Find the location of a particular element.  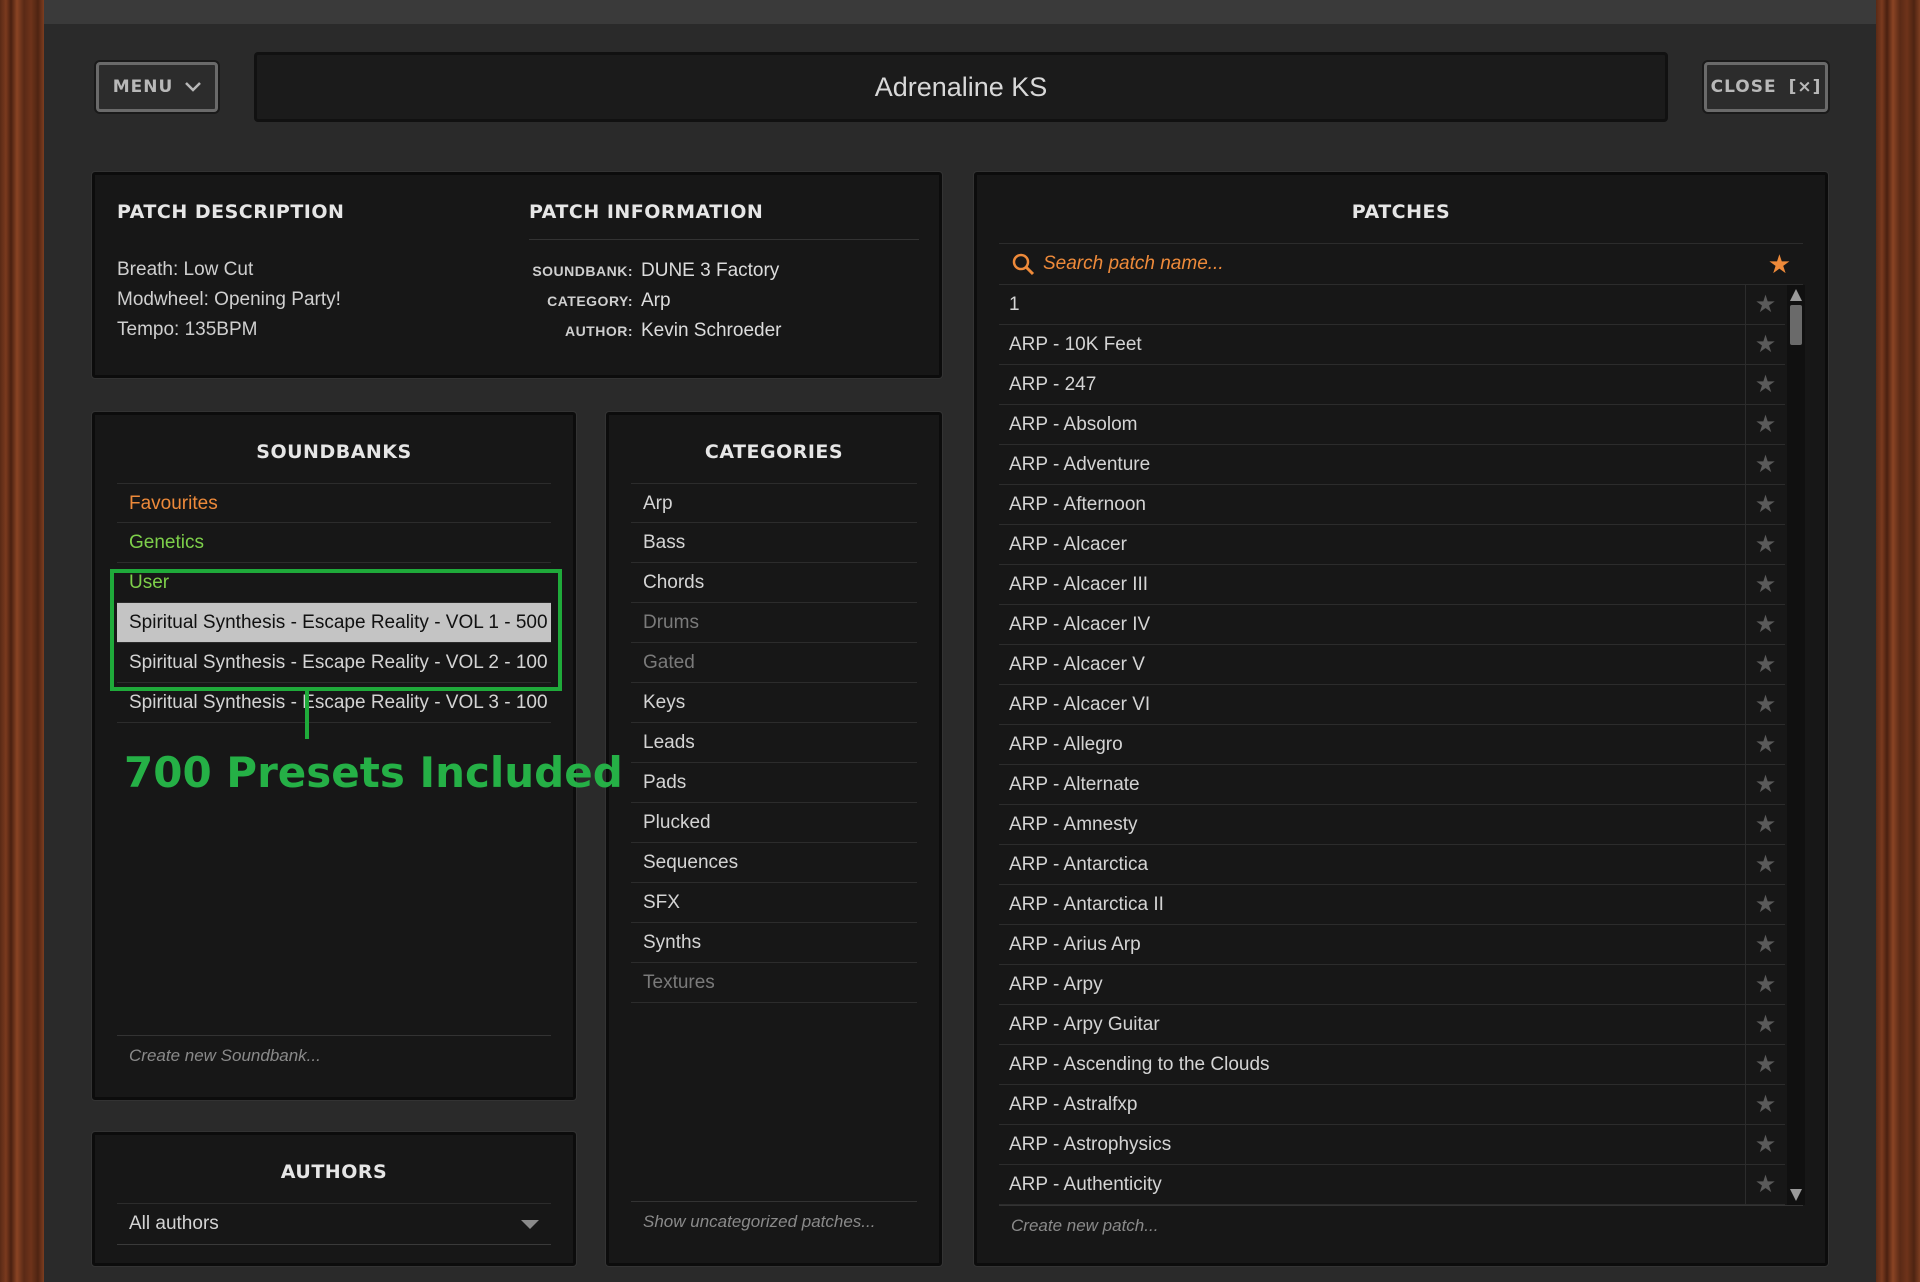

patch-name: ARP - Astrophysics is located at coordinates (1372, 1144).